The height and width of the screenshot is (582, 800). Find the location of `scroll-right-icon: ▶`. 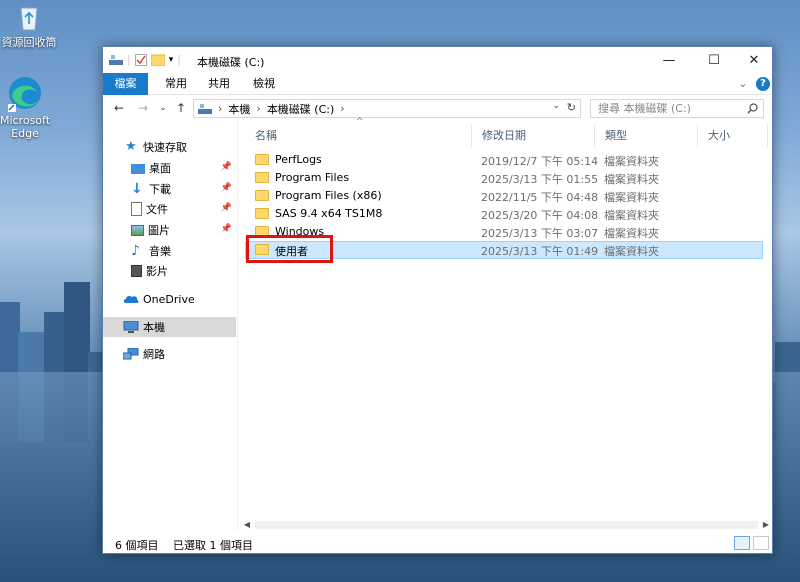

scroll-right-icon: ▶ is located at coordinates (766, 525).